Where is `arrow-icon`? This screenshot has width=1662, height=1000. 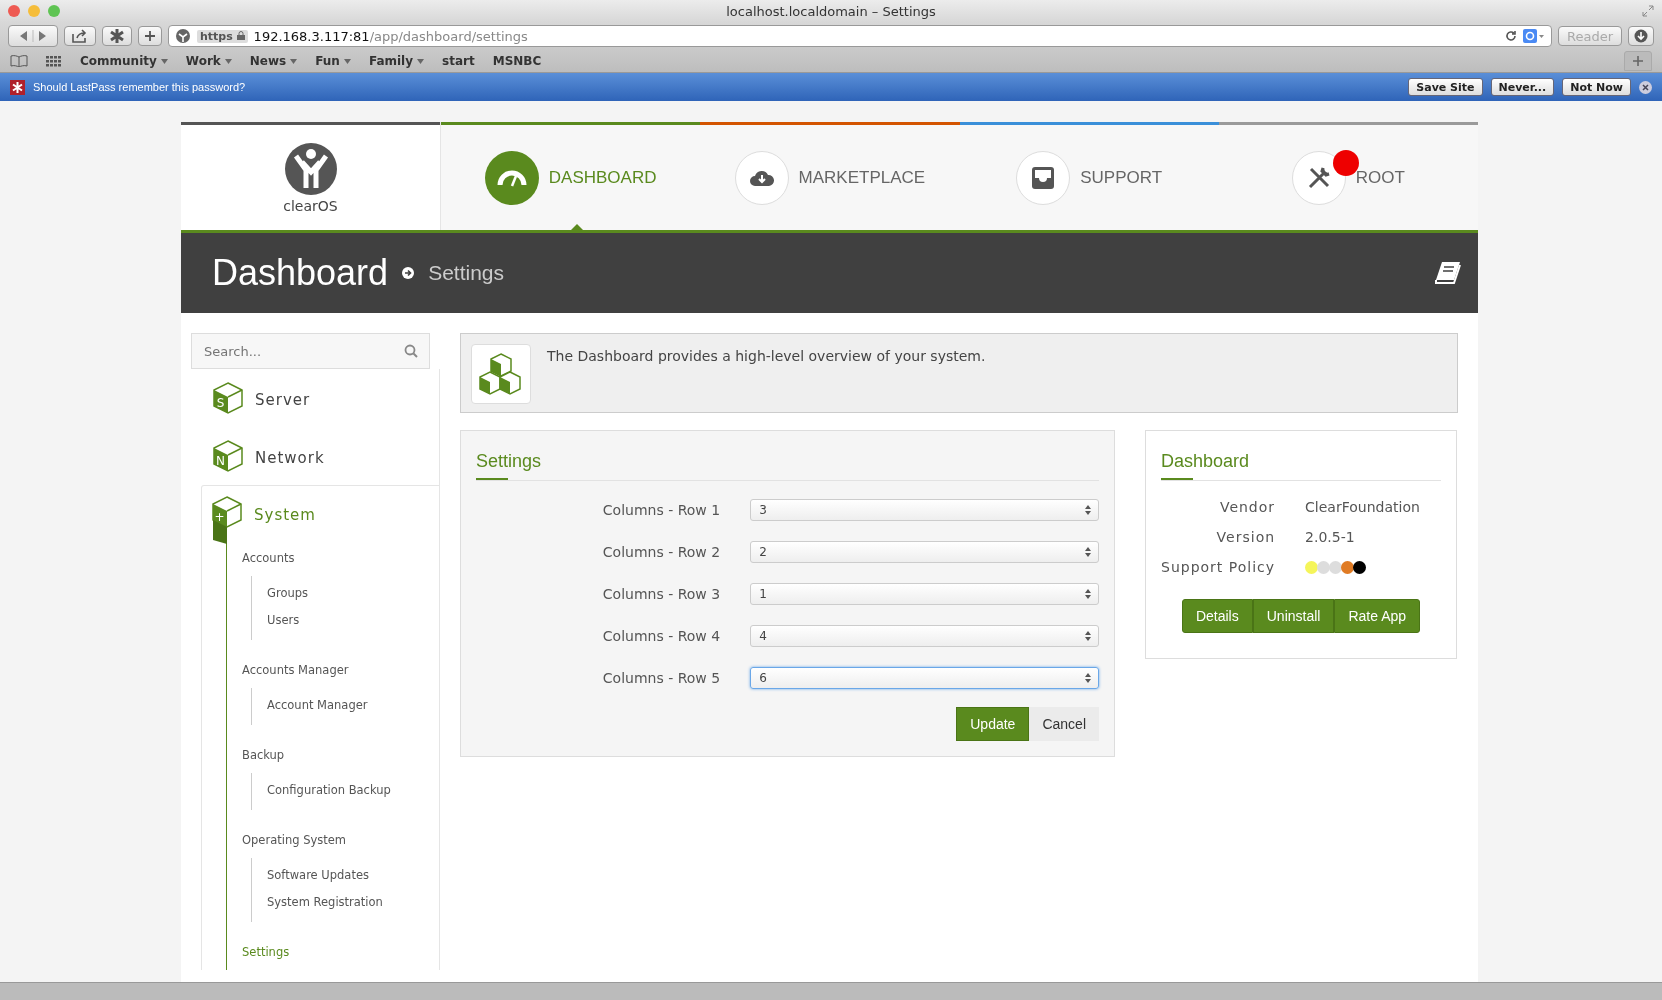 arrow-icon is located at coordinates (408, 273).